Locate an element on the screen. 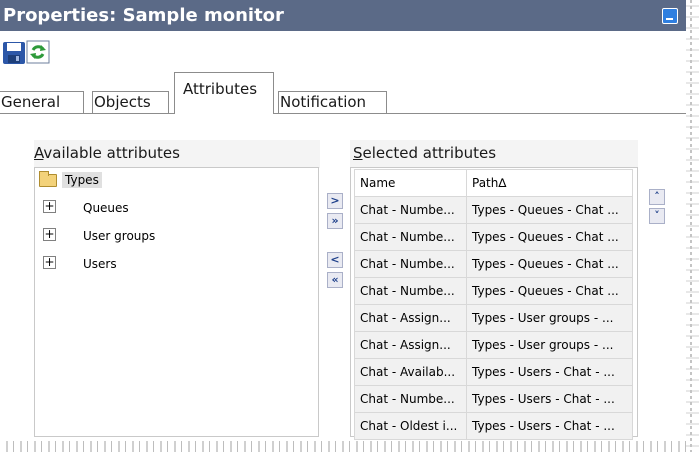  tab-notification: Notification is located at coordinates (332, 102).